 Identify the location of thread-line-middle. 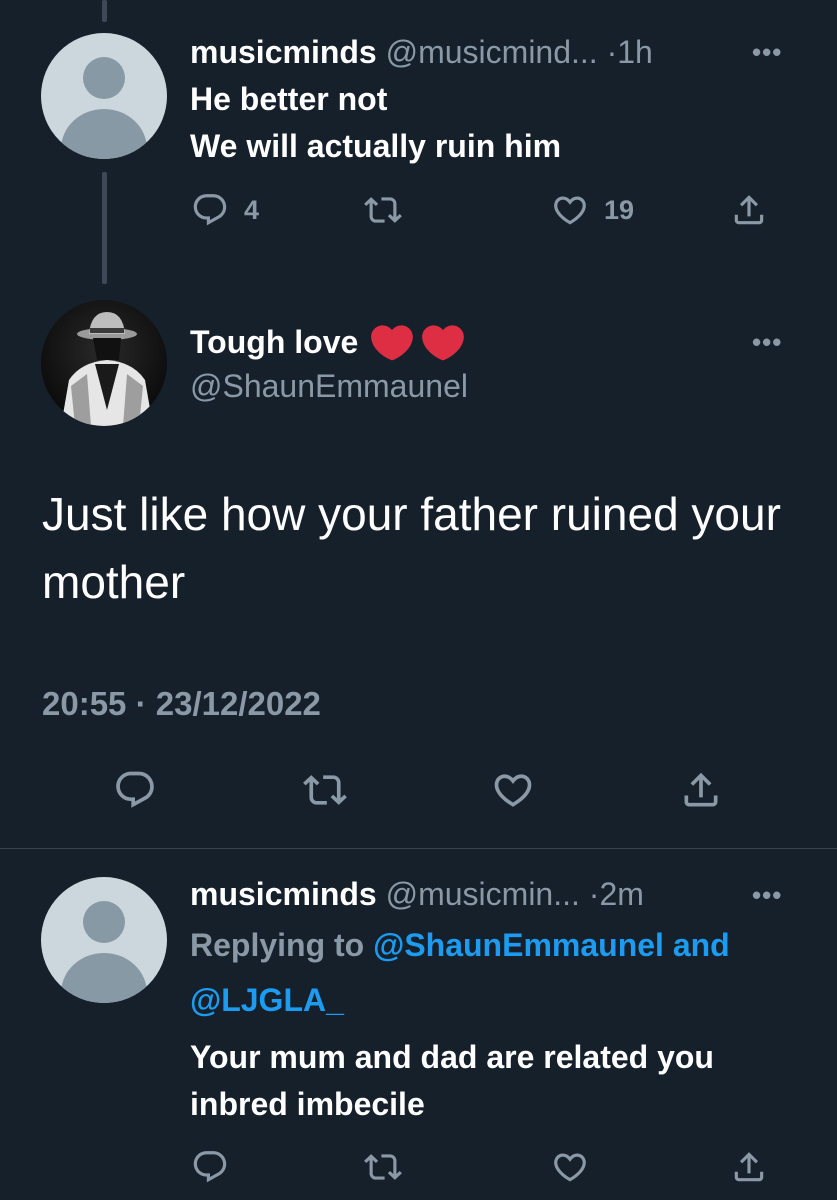
(104, 228).